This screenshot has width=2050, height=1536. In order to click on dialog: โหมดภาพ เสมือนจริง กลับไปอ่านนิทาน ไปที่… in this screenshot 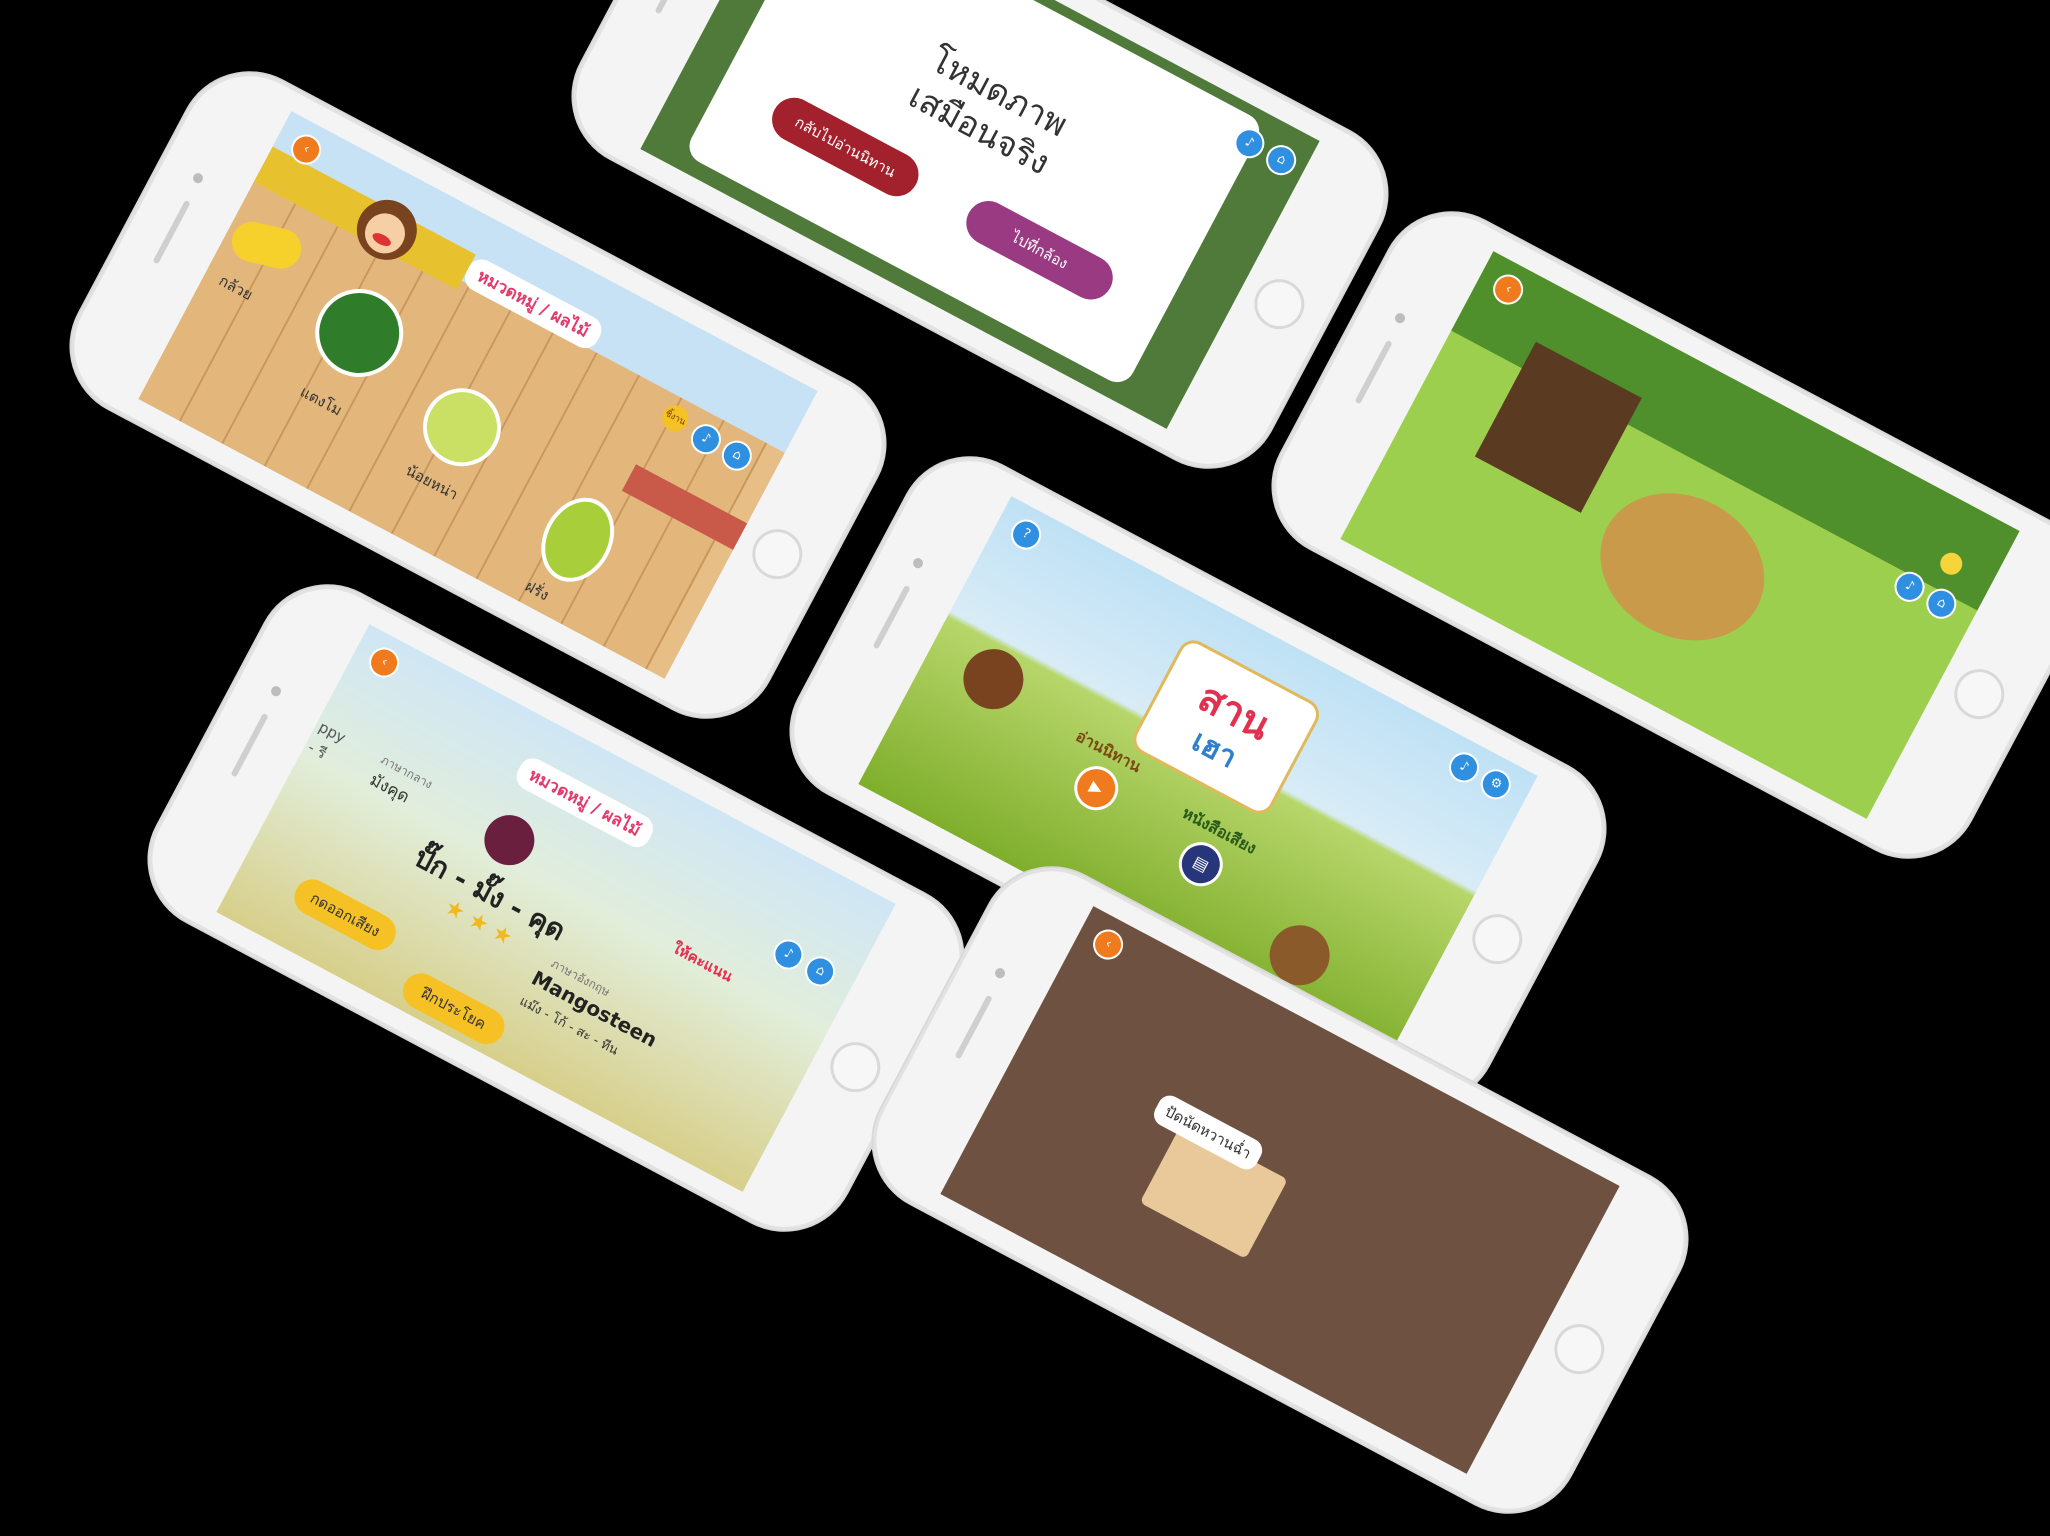, I will do `click(974, 194)`.